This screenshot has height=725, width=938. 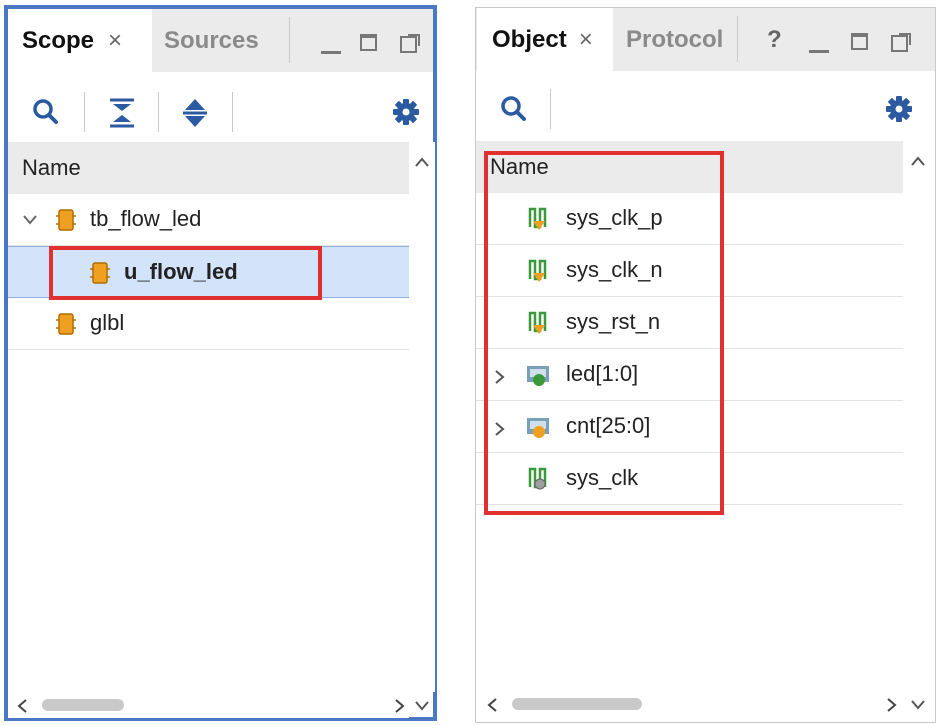 I want to click on tab-sources-label: Sources, so click(x=211, y=40).